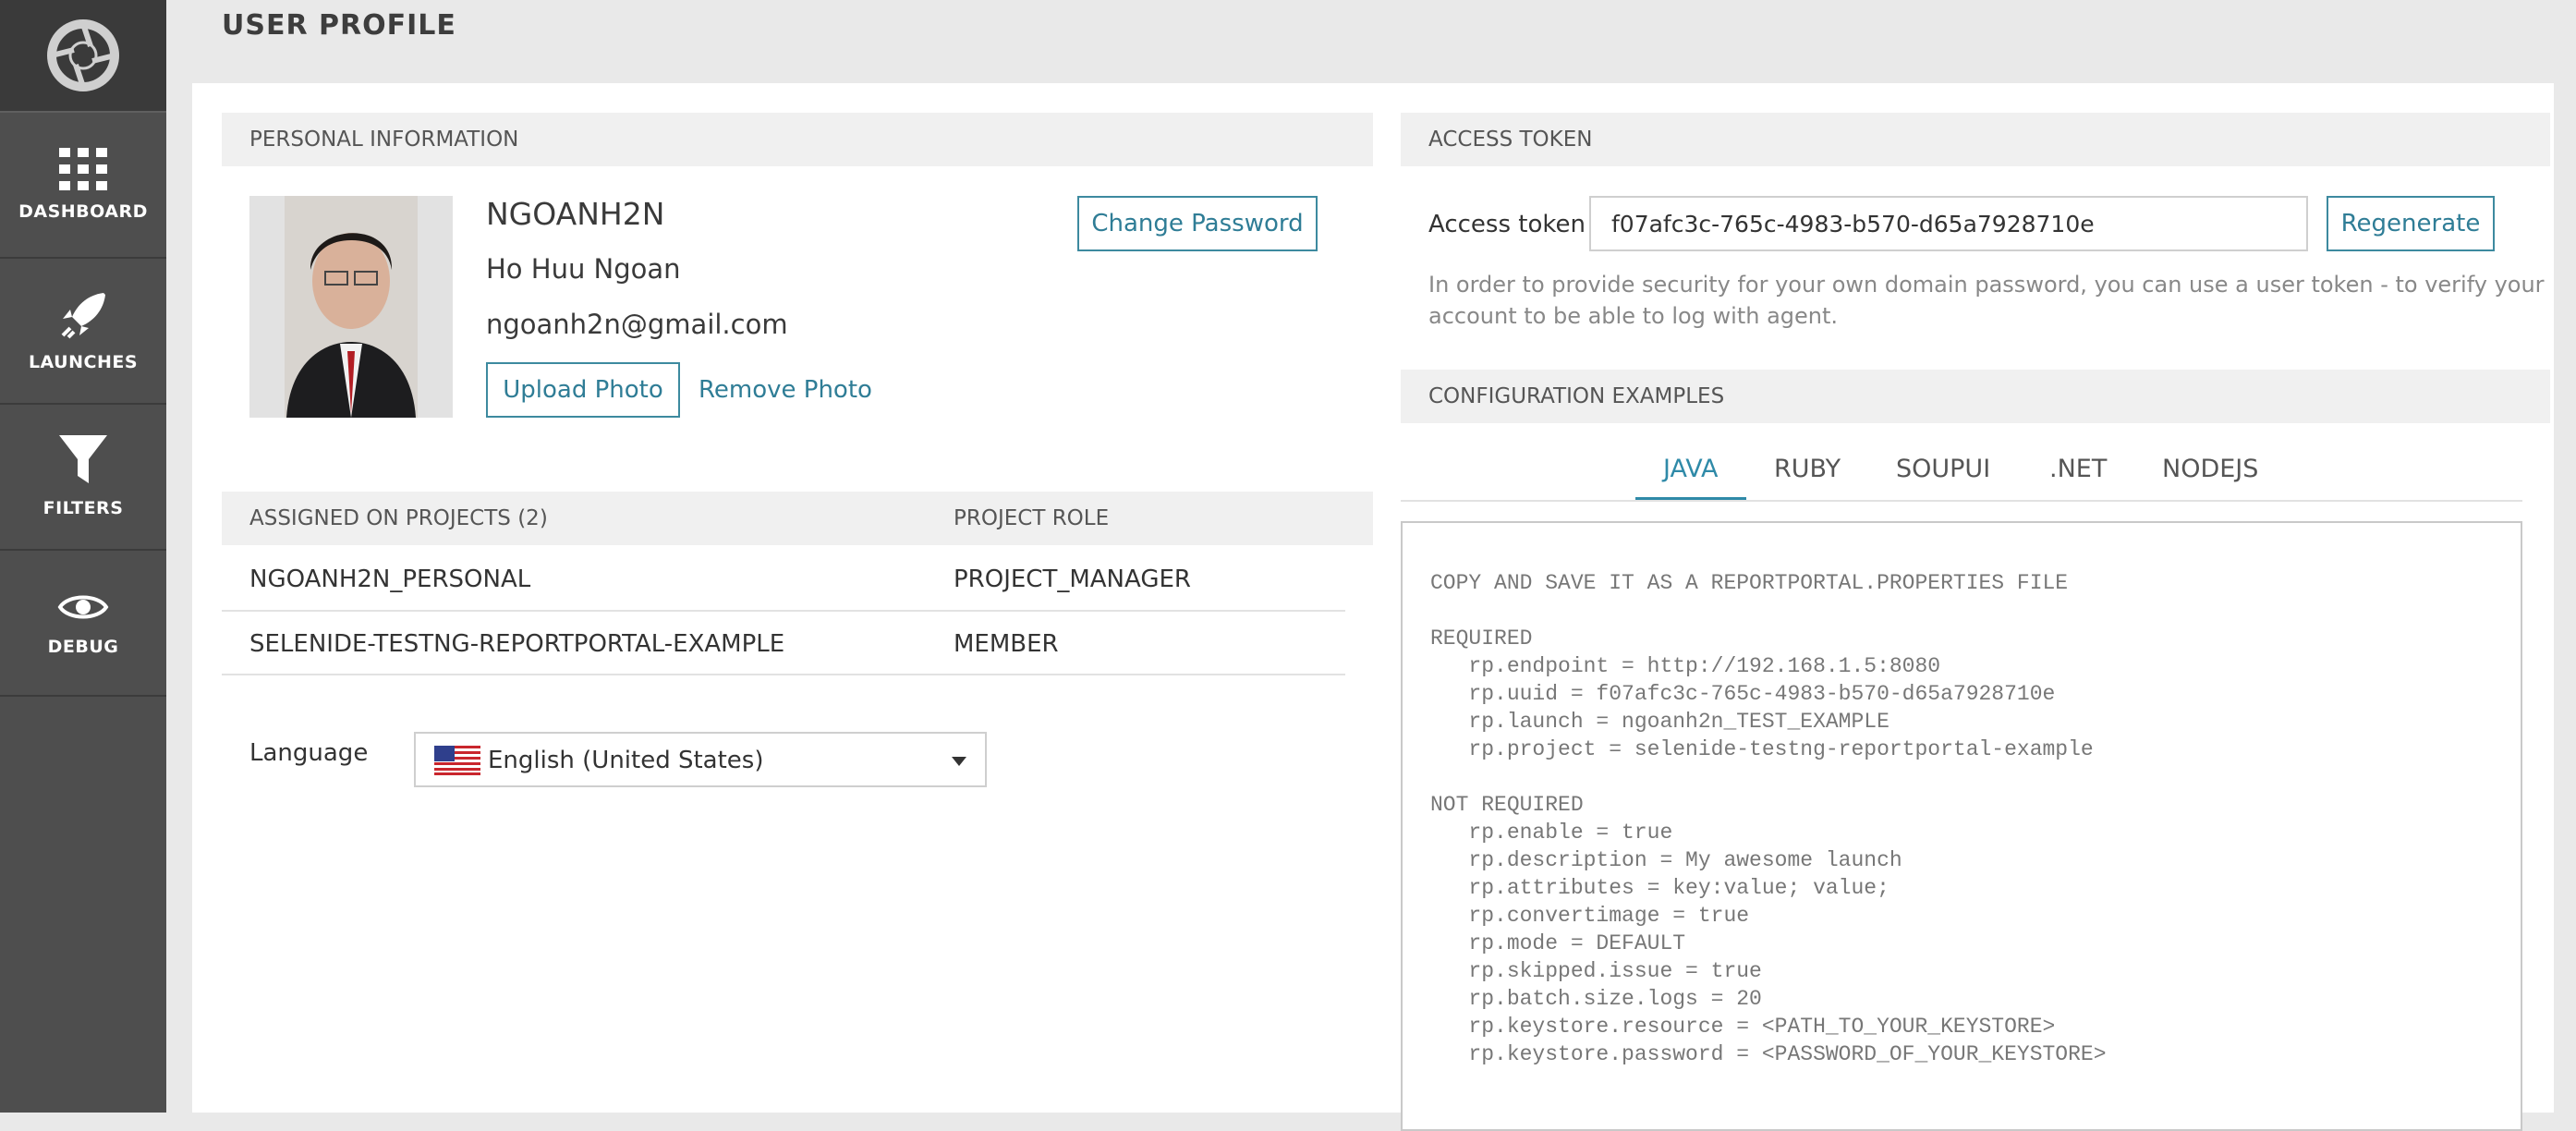 The height and width of the screenshot is (1131, 2576). I want to click on project-role: PROJECT_MANAGER, so click(1072, 580).